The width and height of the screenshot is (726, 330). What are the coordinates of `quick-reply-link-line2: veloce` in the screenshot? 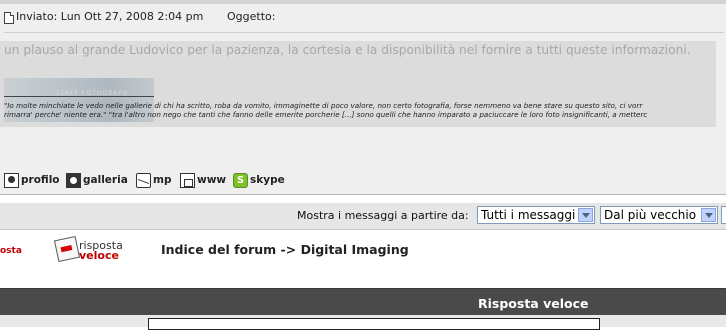 It's located at (99, 255).